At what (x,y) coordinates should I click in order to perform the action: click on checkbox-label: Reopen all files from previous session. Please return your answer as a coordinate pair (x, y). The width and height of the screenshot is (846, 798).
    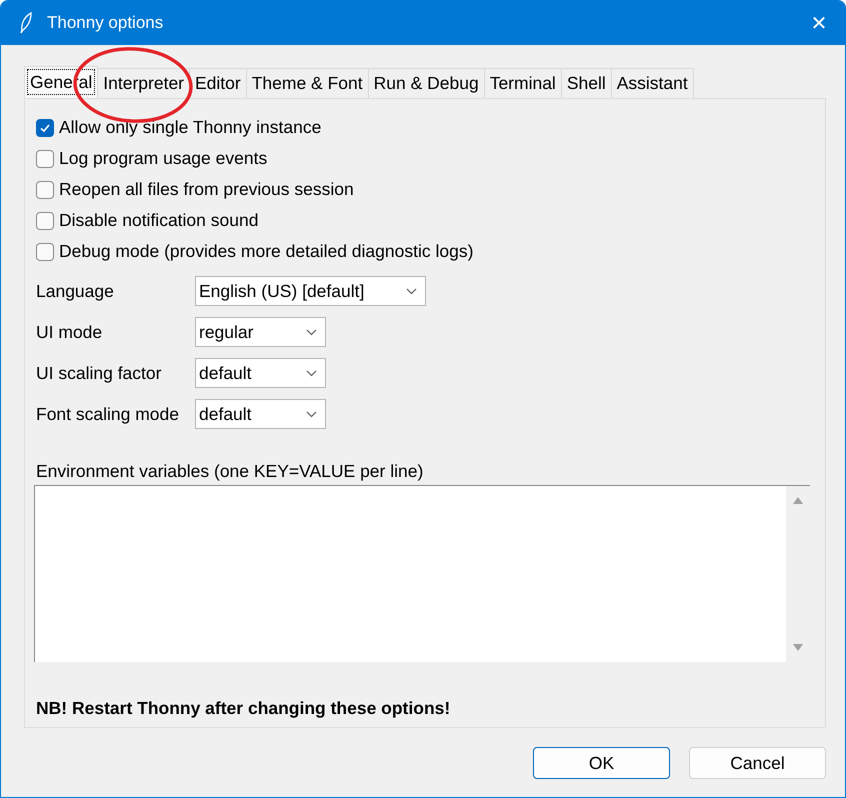
    Looking at the image, I should click on (206, 189).